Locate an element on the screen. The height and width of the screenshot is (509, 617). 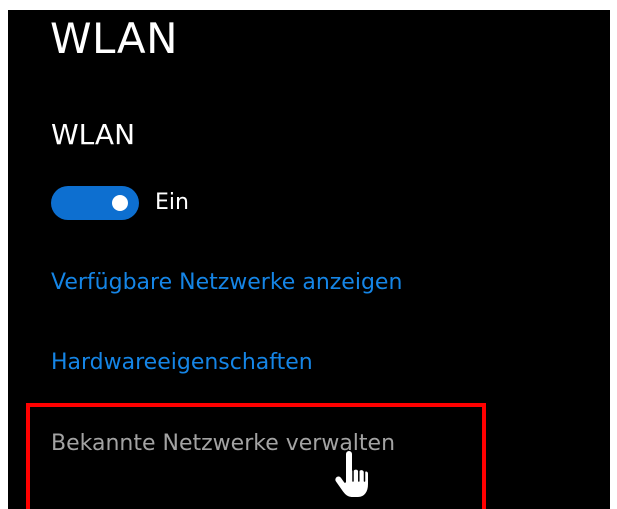
available-networks-link: Verfügbare Netzwerke anzeigen is located at coordinates (226, 283).